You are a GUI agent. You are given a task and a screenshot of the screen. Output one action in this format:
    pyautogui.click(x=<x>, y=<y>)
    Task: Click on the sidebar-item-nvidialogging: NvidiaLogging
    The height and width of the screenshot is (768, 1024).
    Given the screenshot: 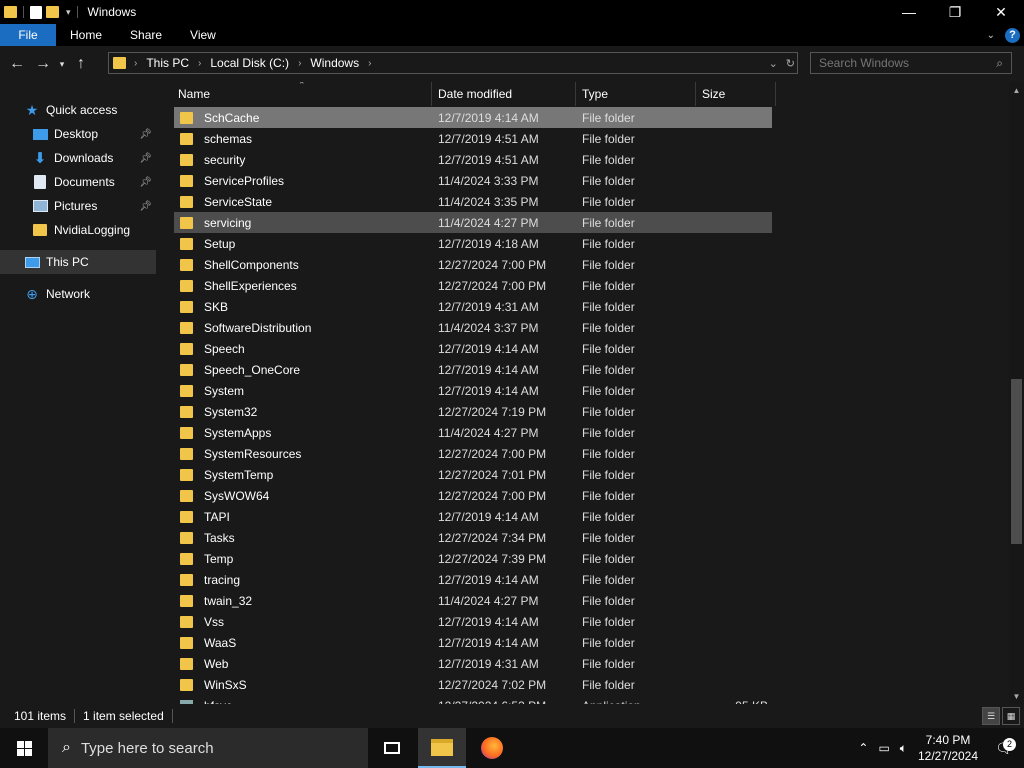 What is the action you would take?
    pyautogui.click(x=78, y=230)
    